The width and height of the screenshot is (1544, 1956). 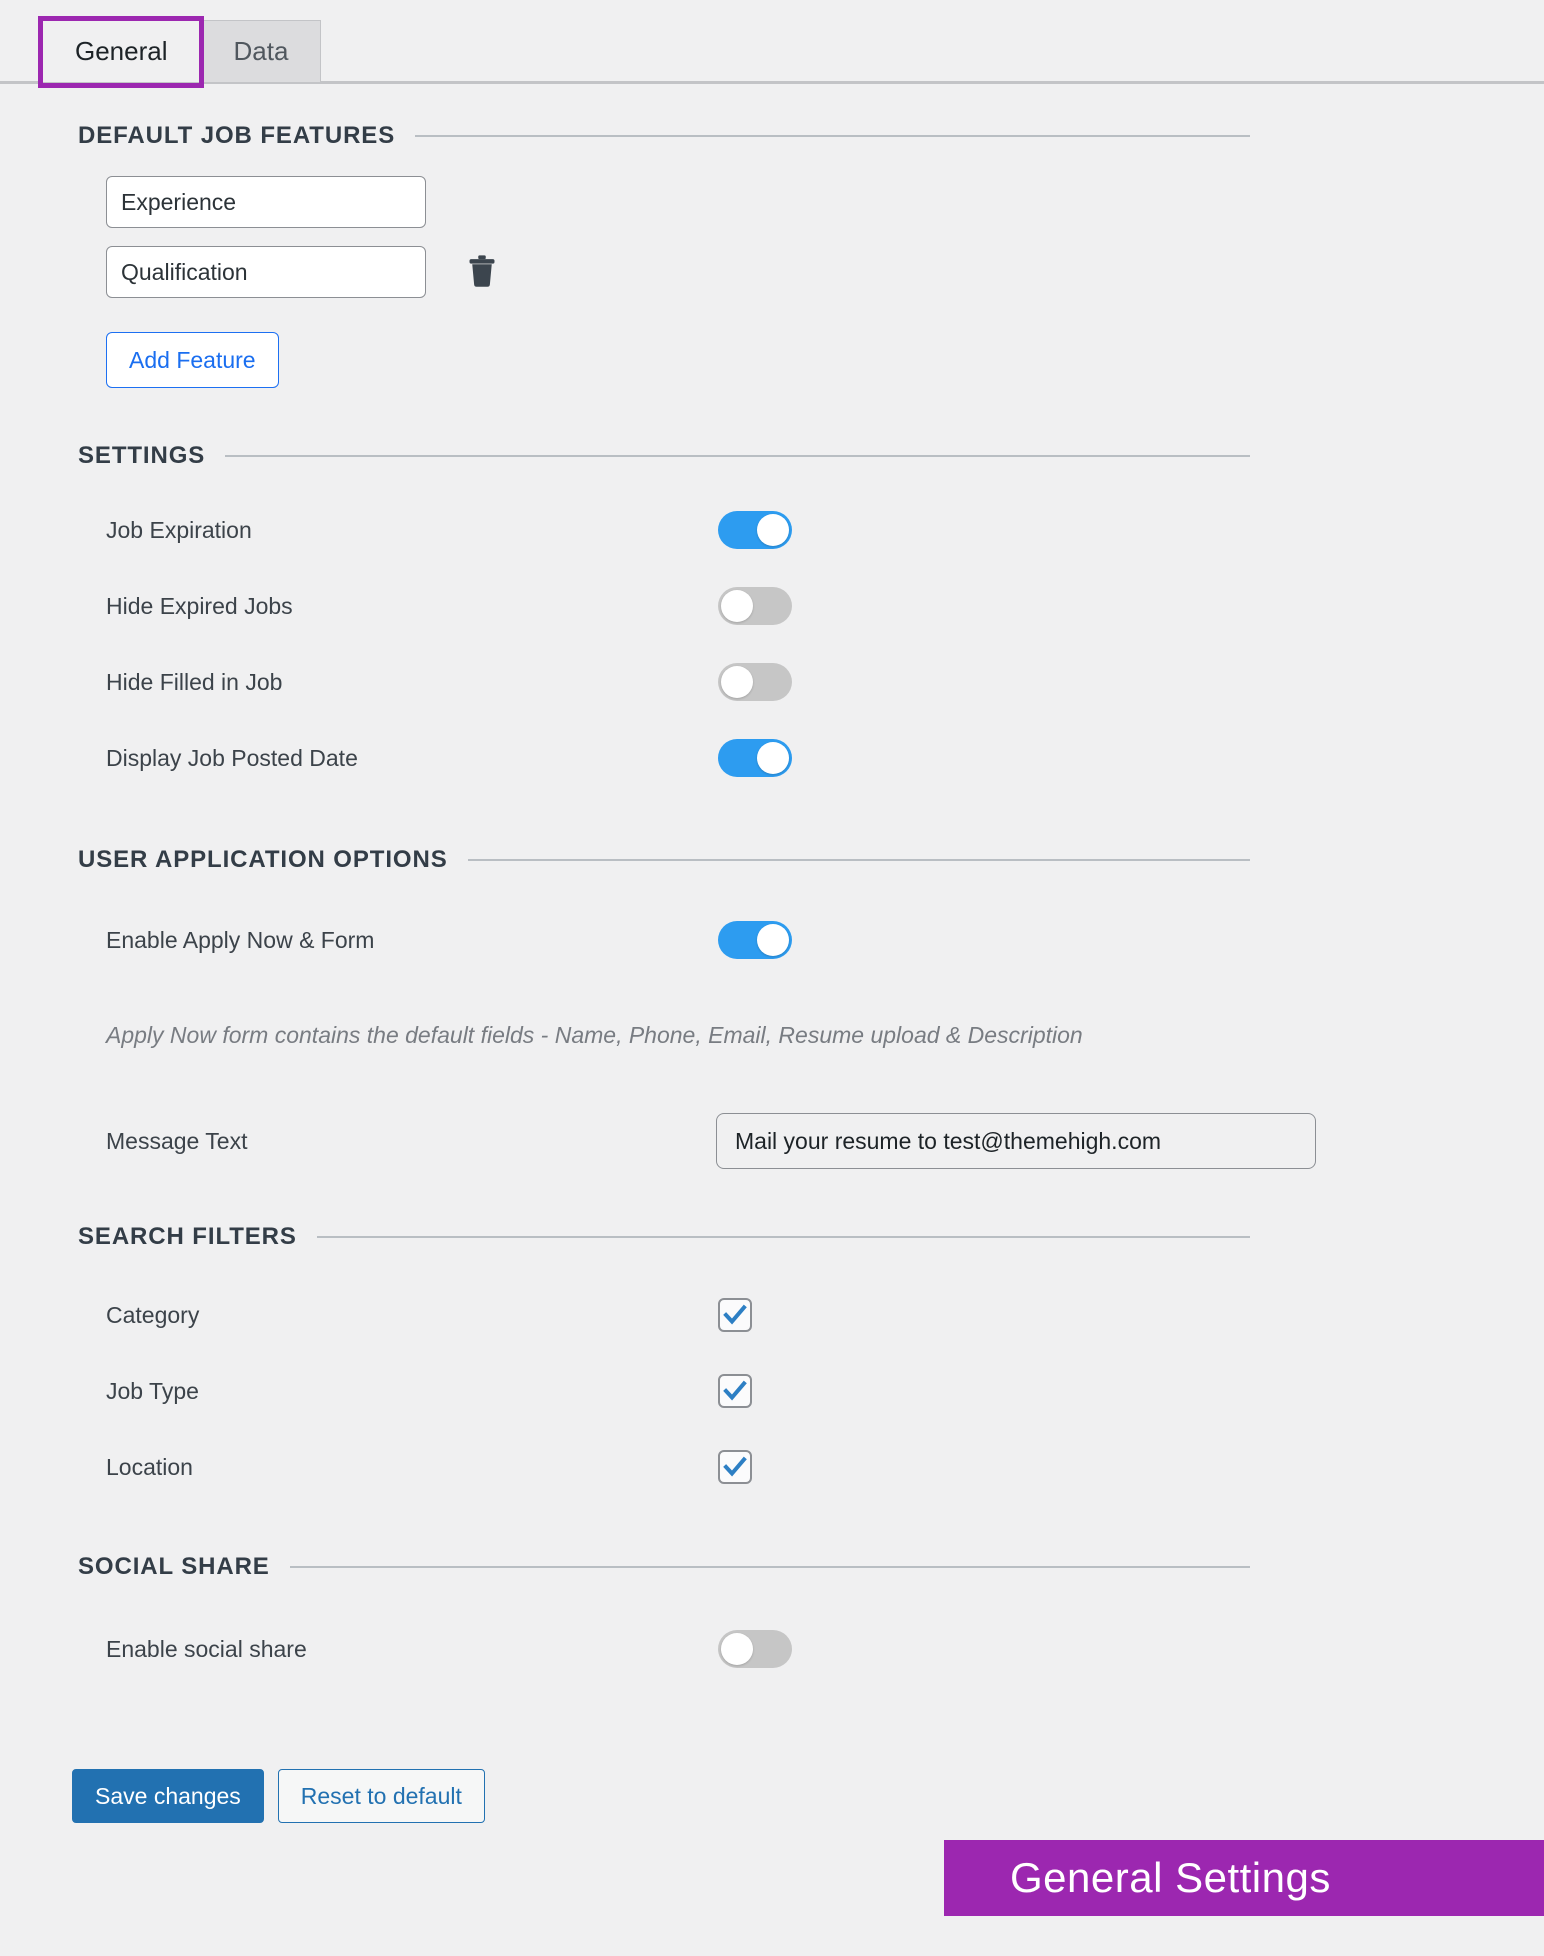 I want to click on checkbox-location, so click(x=735, y=1467).